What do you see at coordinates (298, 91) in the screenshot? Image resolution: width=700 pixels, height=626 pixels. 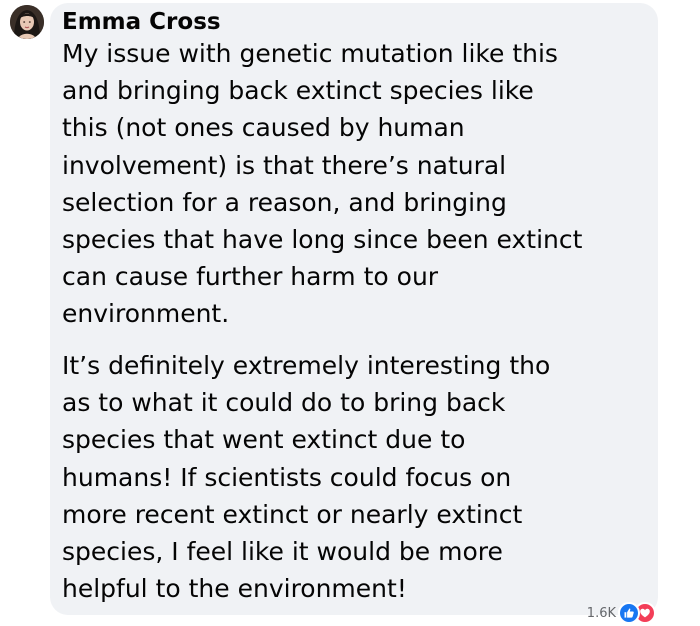 I see `comment-line: and bringing back extinct species like` at bounding box center [298, 91].